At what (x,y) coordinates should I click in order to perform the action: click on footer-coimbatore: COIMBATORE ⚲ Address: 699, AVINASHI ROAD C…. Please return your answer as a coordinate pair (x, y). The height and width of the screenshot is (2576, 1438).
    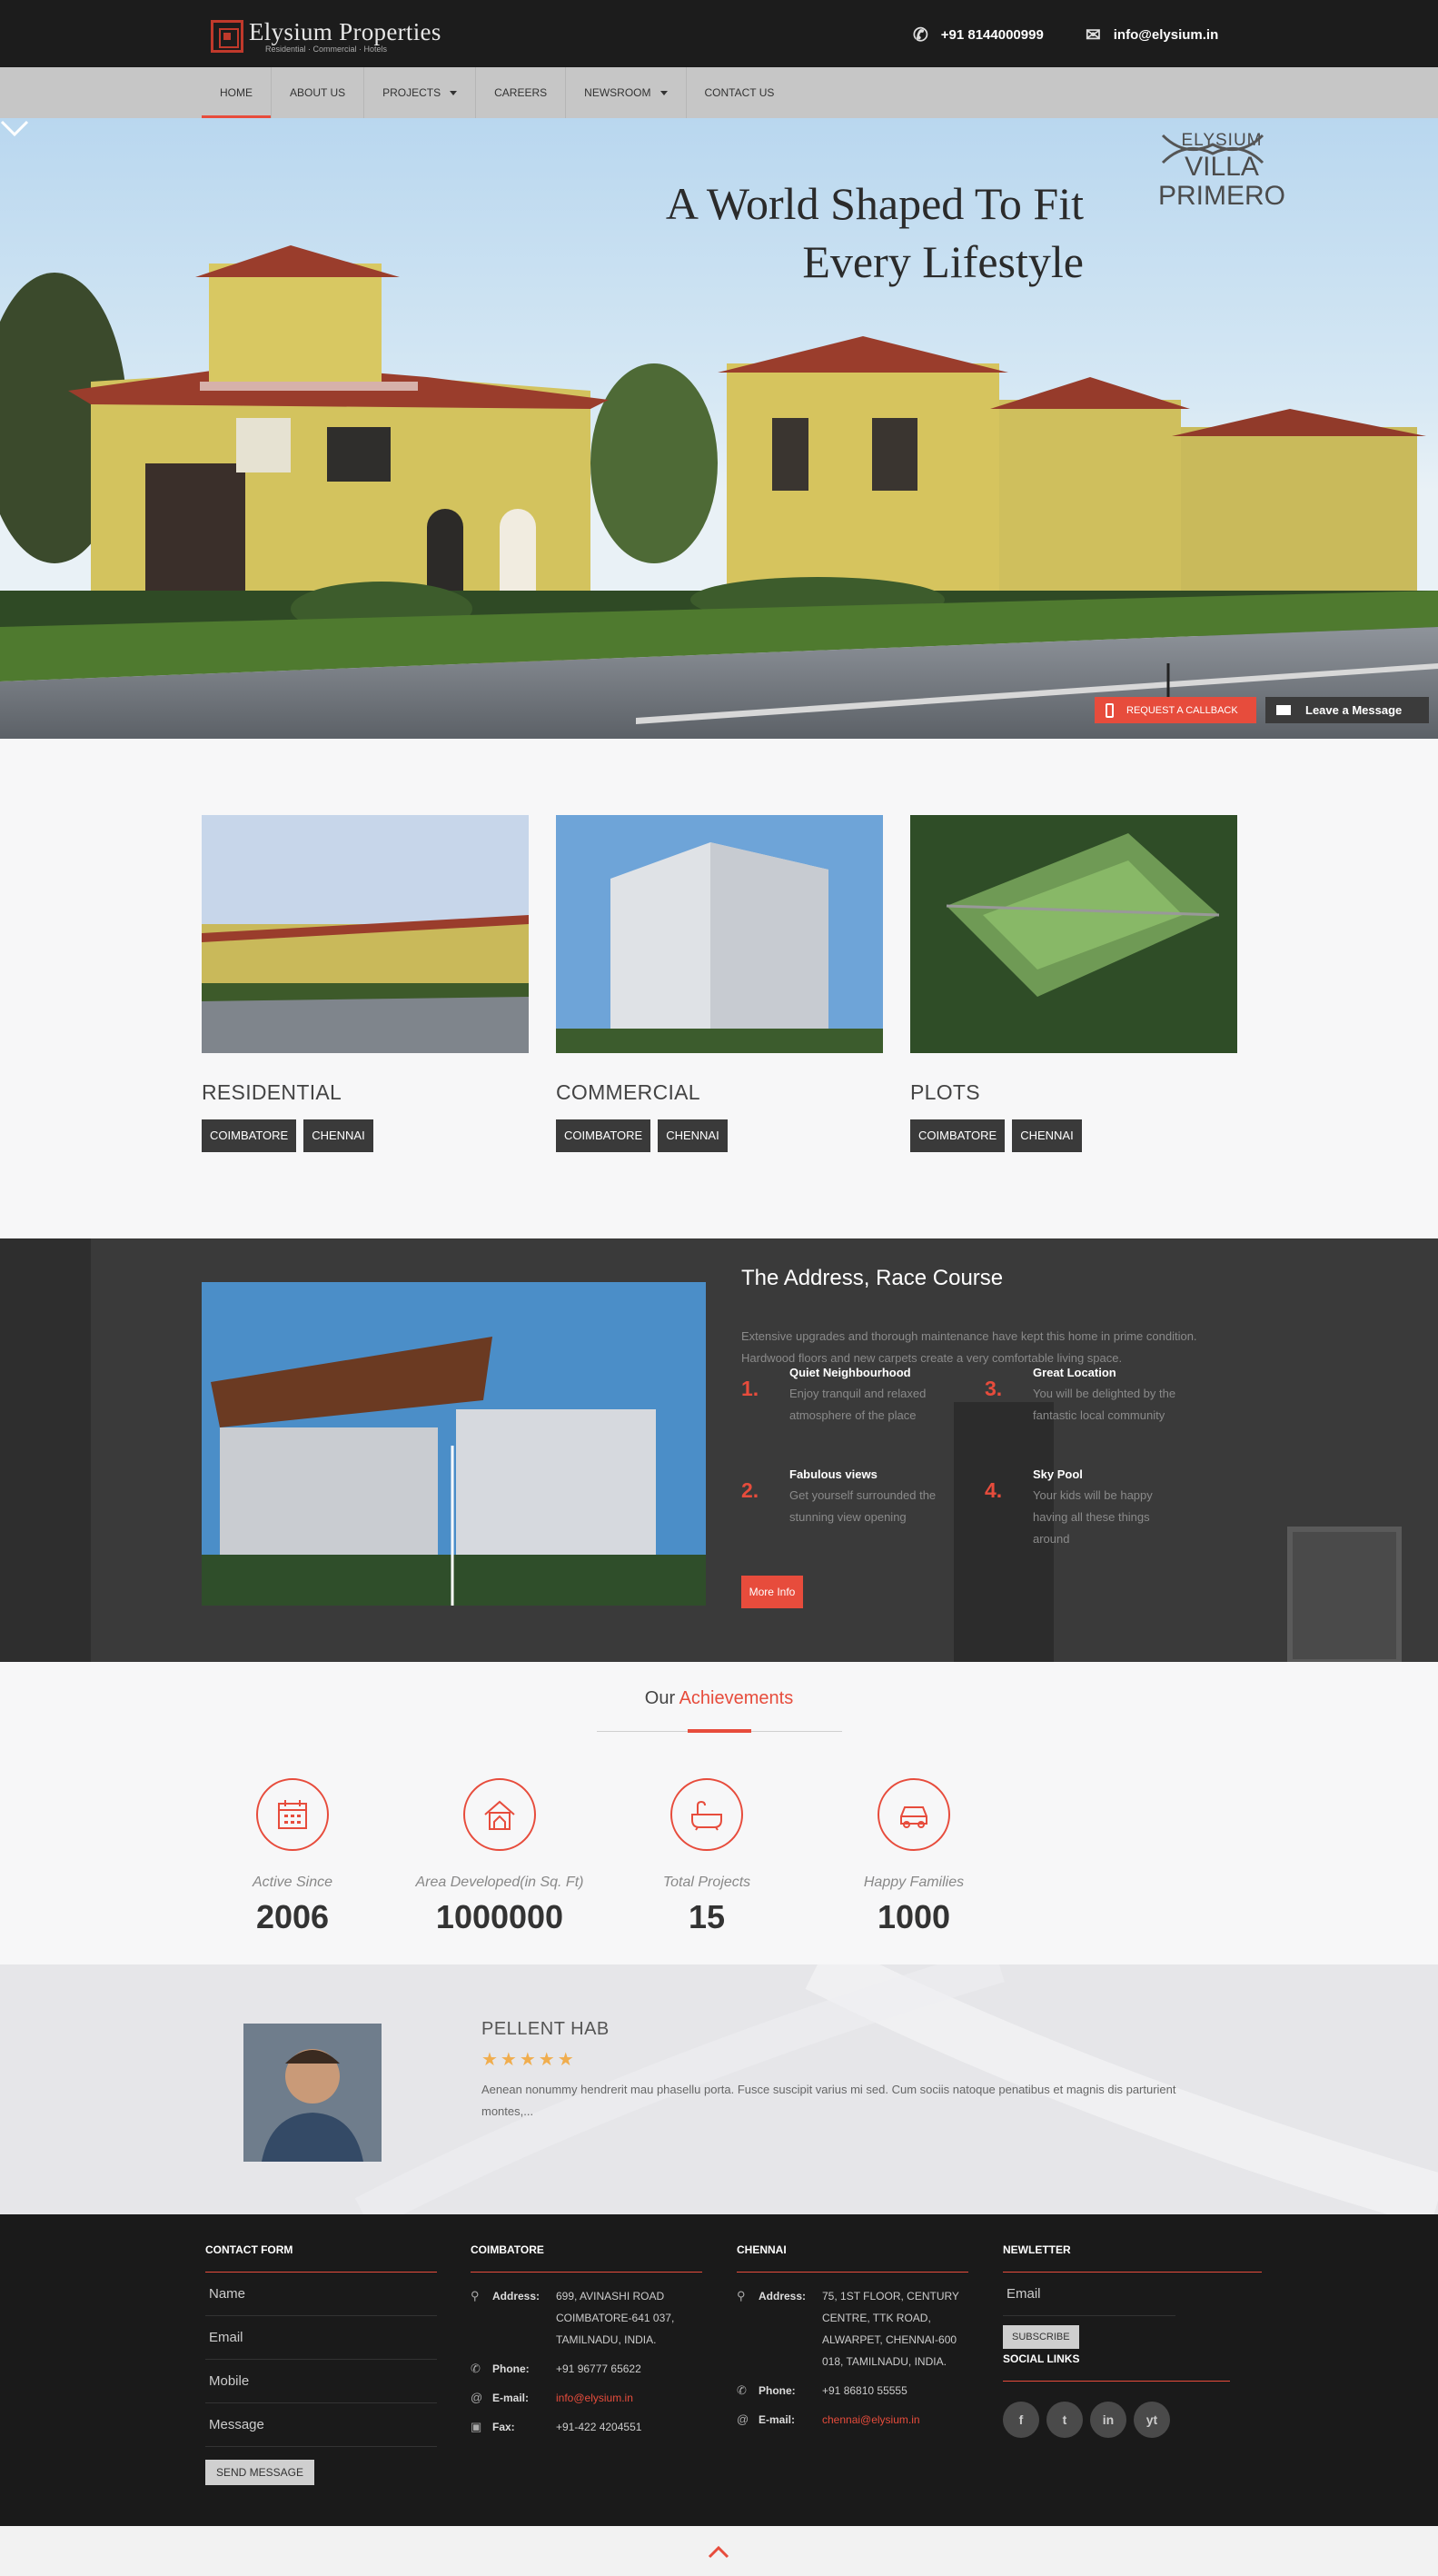
    Looking at the image, I should click on (586, 2341).